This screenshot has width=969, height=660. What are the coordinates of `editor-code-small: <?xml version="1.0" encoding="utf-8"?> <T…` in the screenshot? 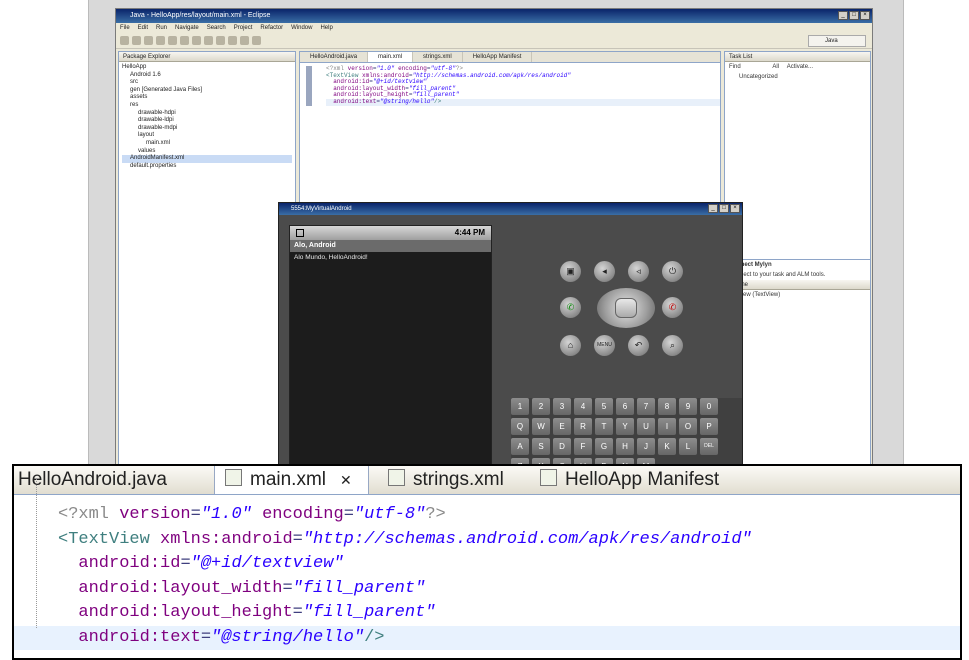 It's located at (510, 84).